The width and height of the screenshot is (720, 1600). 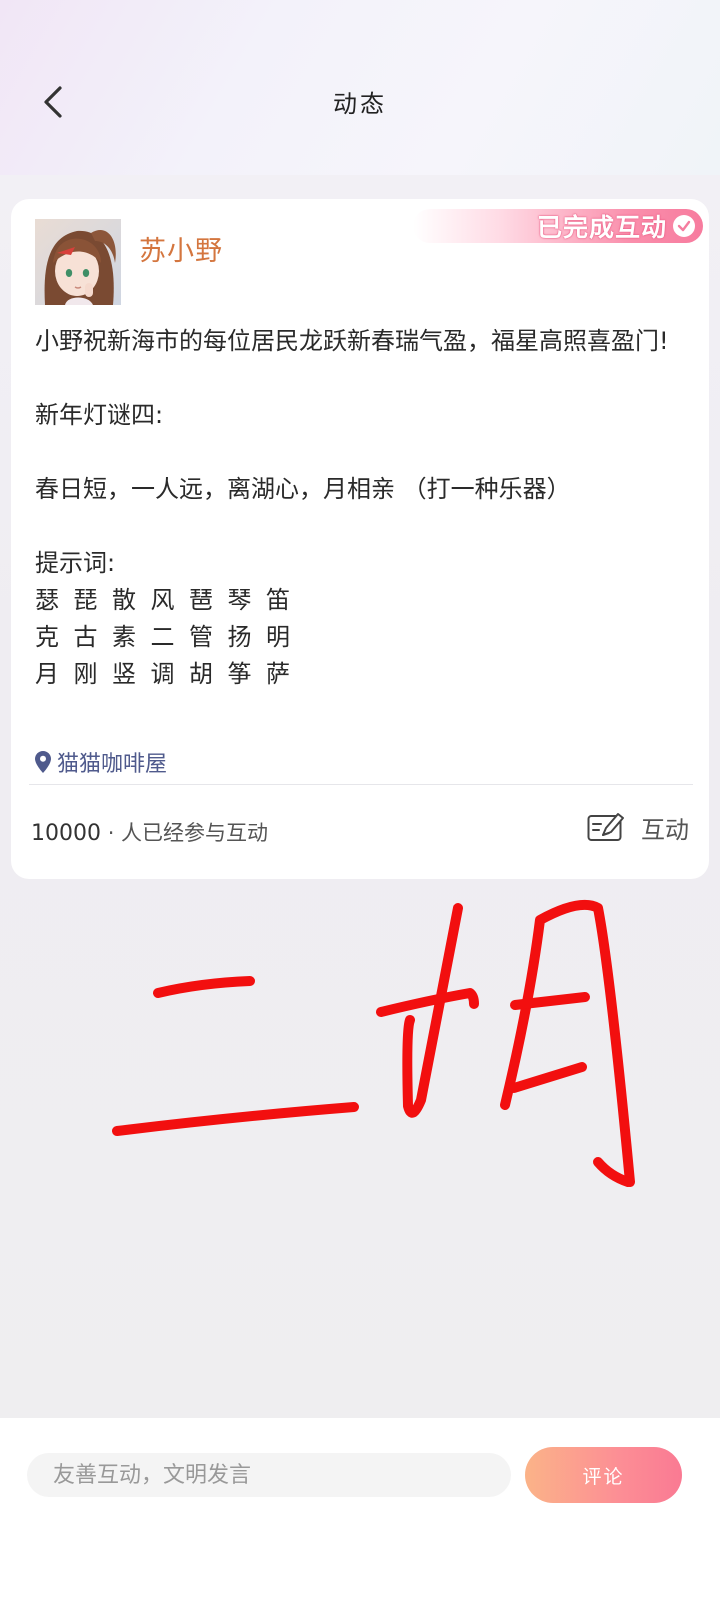 I want to click on hint-char: 琶, so click(x=201, y=600).